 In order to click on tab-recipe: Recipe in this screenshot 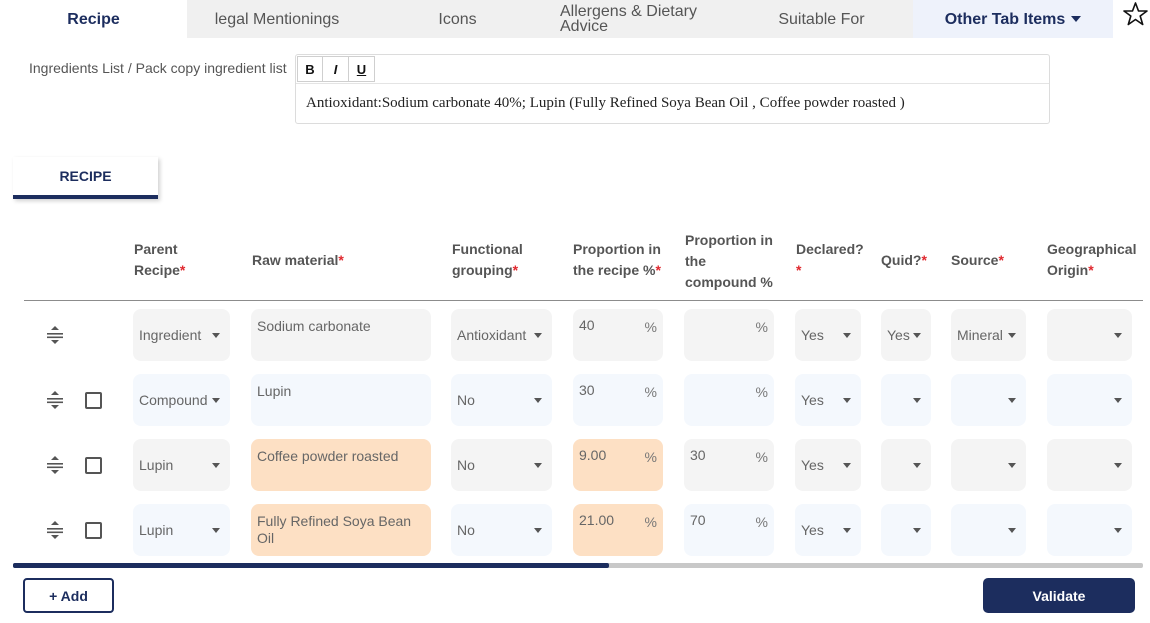, I will do `click(93, 19)`.